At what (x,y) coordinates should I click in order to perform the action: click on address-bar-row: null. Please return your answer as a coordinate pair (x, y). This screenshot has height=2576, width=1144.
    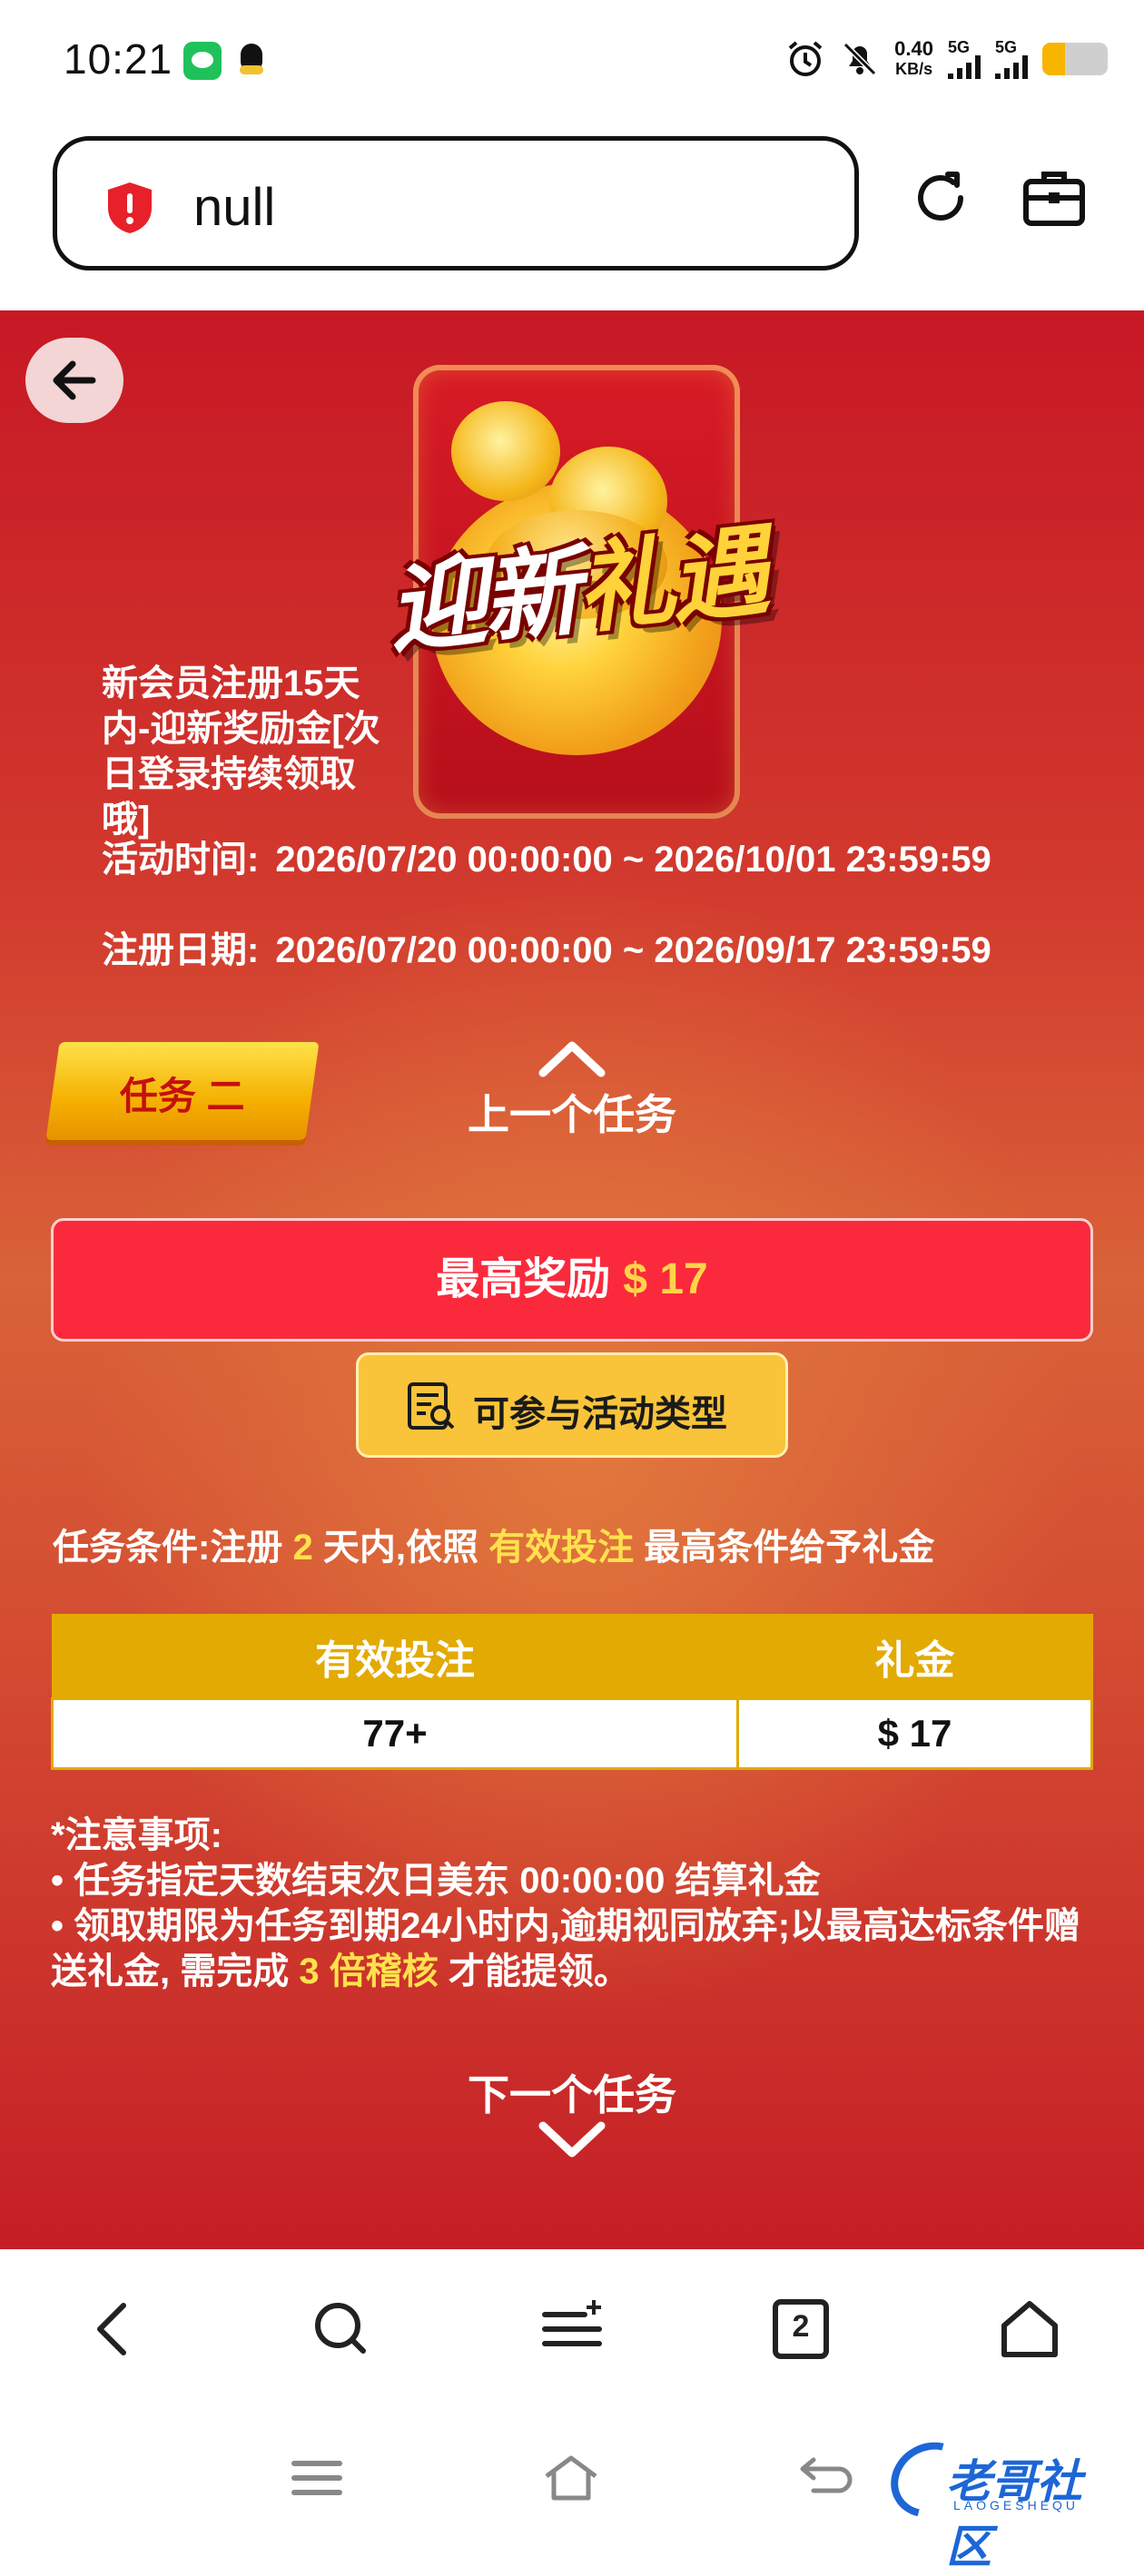
    Looking at the image, I should click on (572, 215).